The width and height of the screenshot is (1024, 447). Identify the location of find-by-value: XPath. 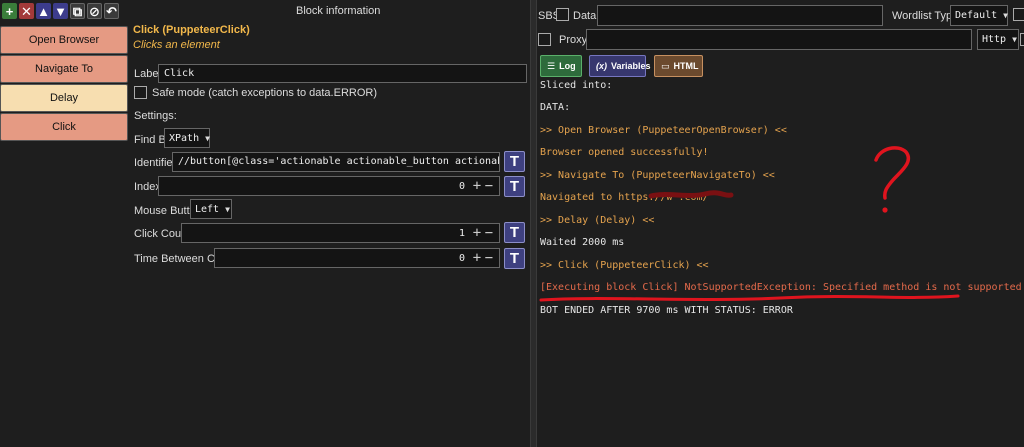
(184, 138).